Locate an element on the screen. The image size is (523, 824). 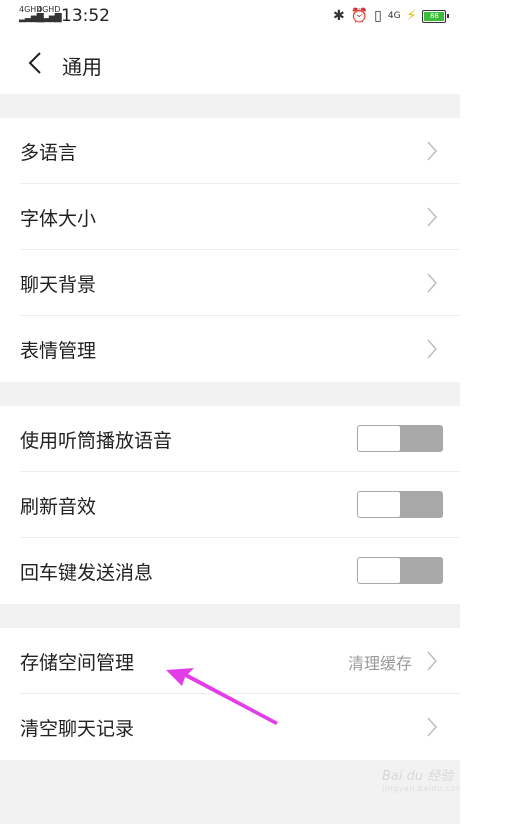
refresh-sound-toggle is located at coordinates (400, 504).